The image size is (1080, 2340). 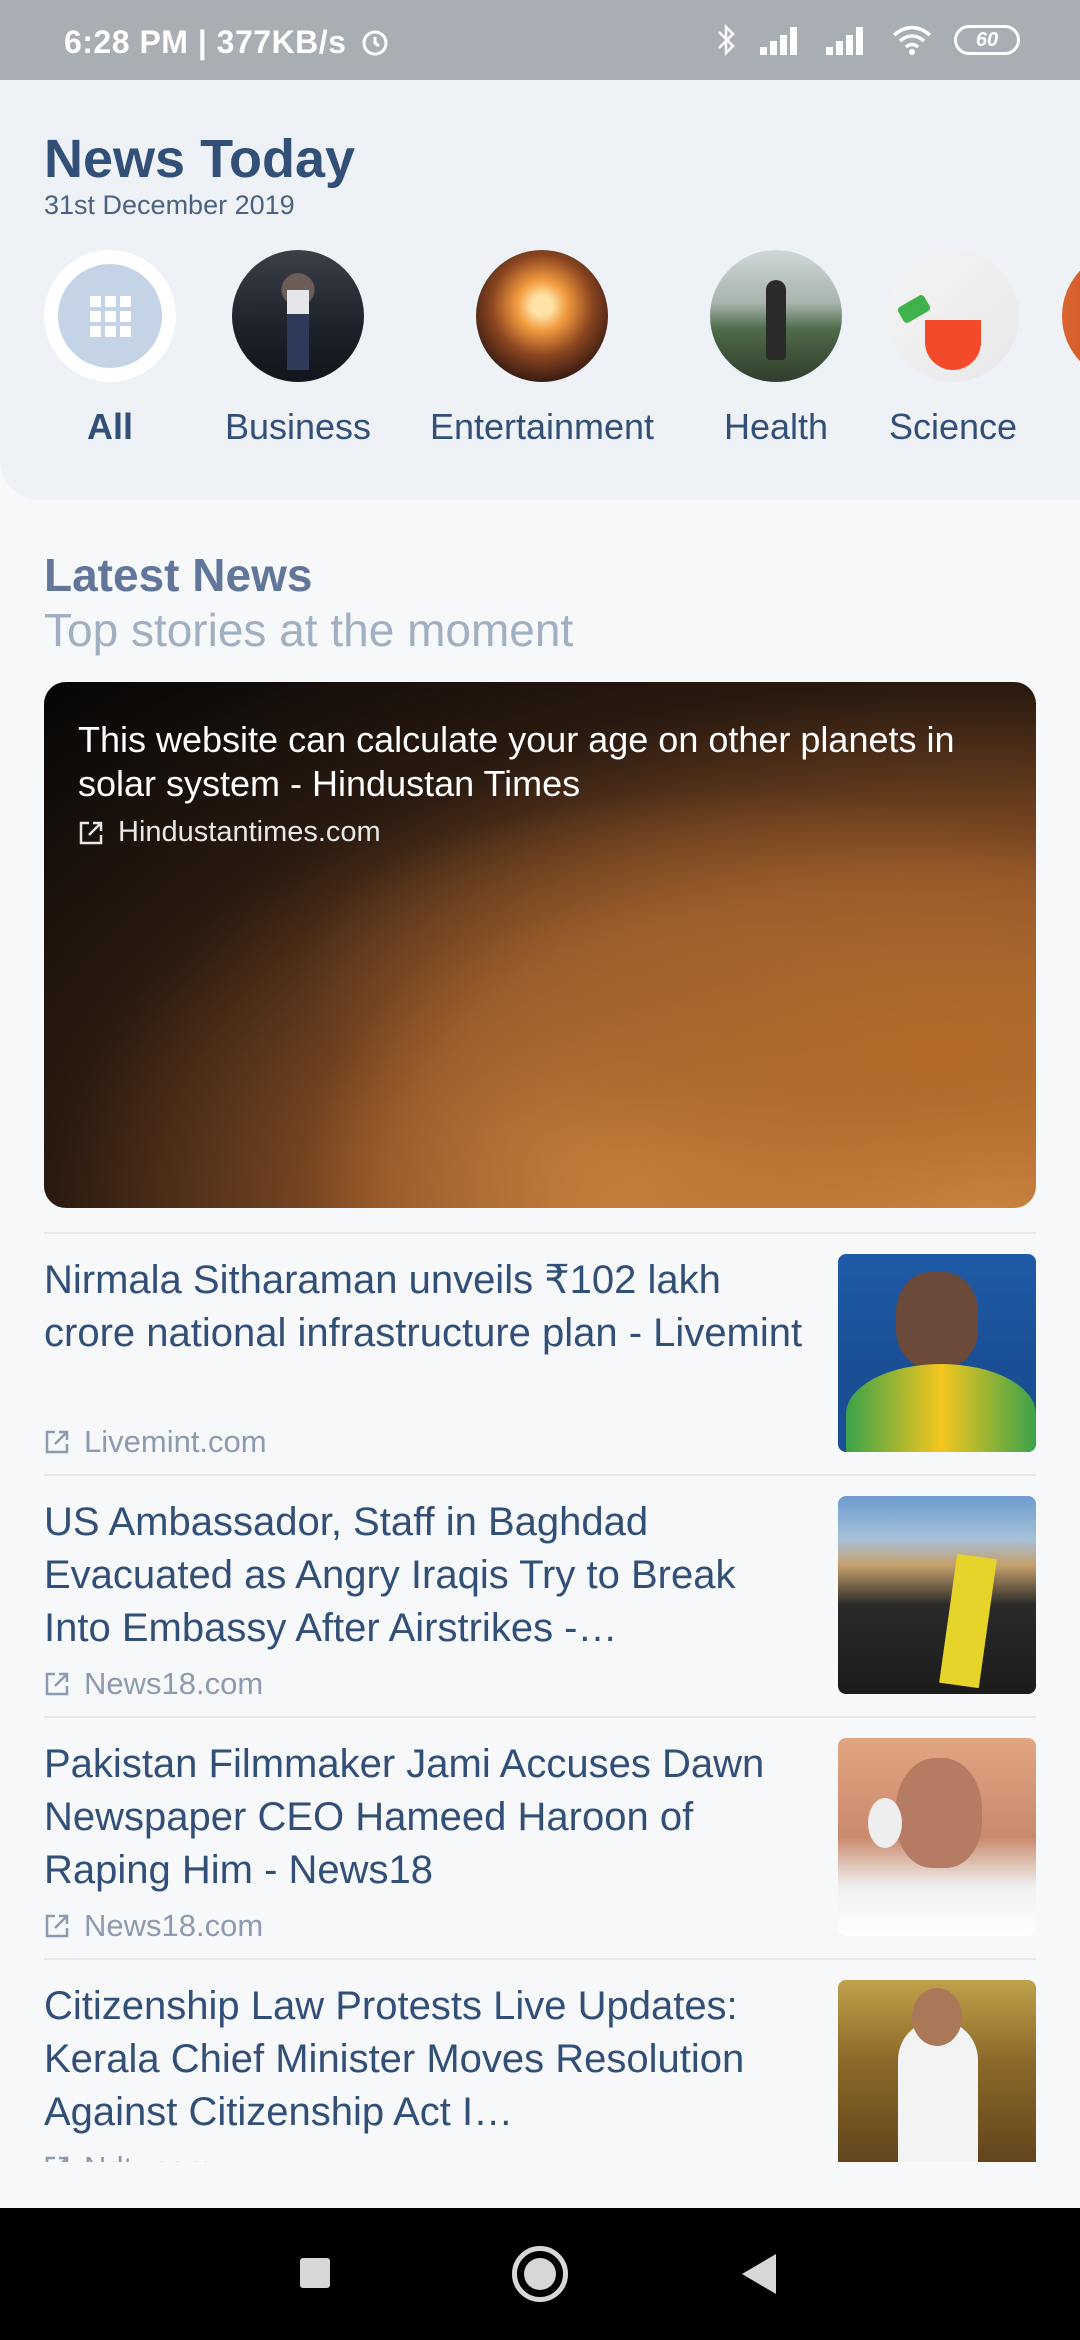 I want to click on category-business: Business, so click(x=298, y=349).